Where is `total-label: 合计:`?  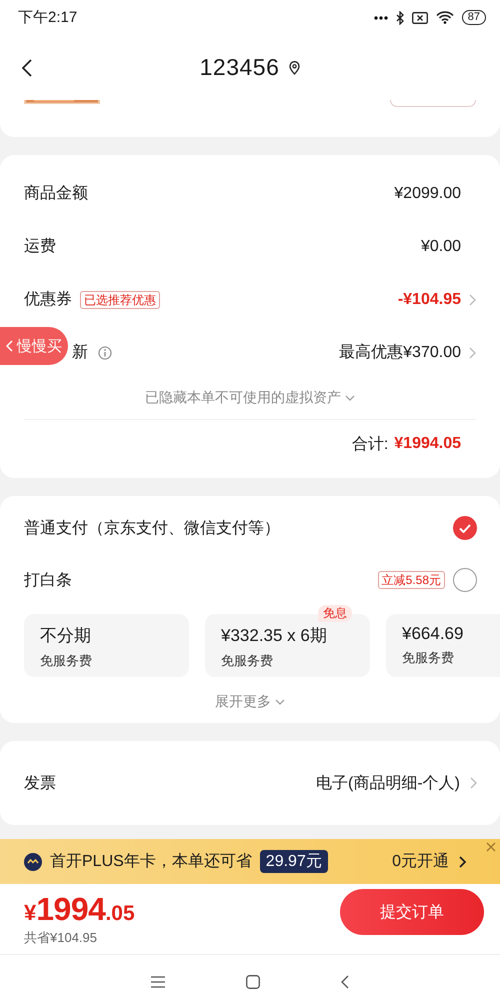
total-label: 合计: is located at coordinates (370, 444).